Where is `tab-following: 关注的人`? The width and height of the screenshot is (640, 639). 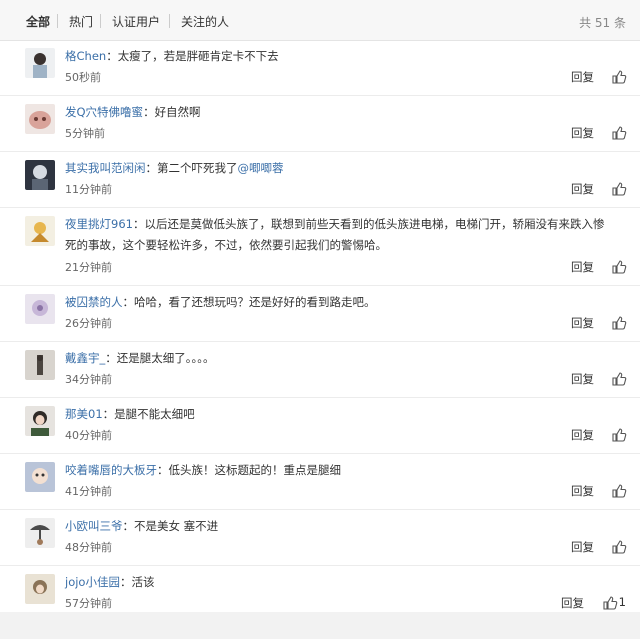 tab-following: 关注的人 is located at coordinates (205, 21).